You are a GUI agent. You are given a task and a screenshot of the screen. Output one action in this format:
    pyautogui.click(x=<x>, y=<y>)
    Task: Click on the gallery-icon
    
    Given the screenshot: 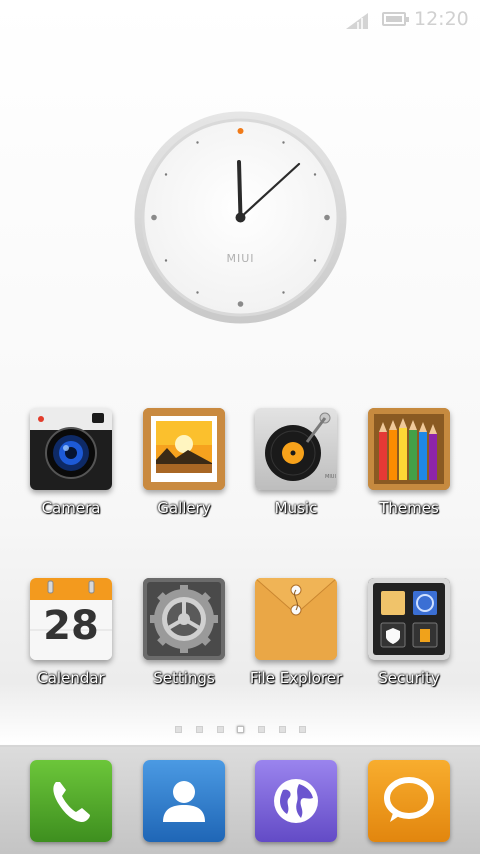 What is the action you would take?
    pyautogui.click(x=184, y=449)
    